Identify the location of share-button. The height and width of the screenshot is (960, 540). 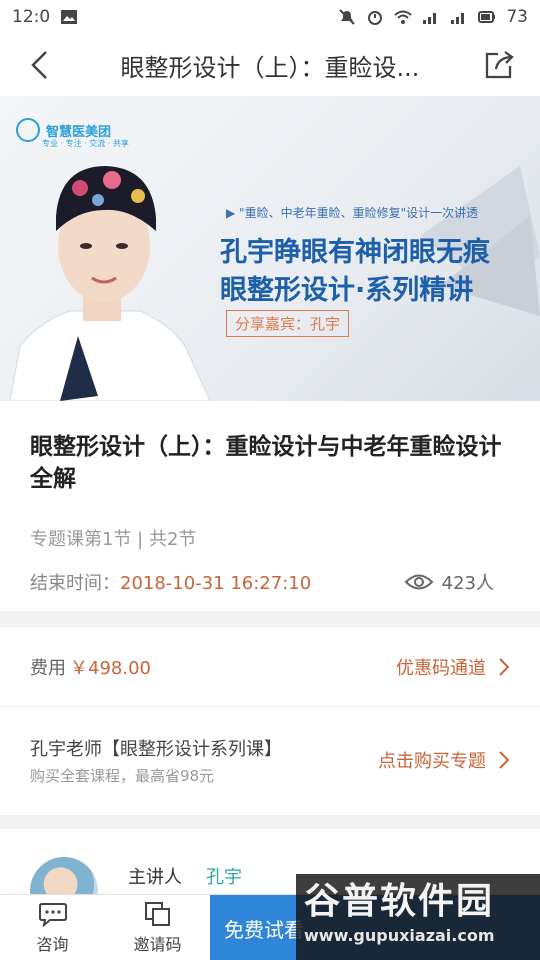
(500, 65).